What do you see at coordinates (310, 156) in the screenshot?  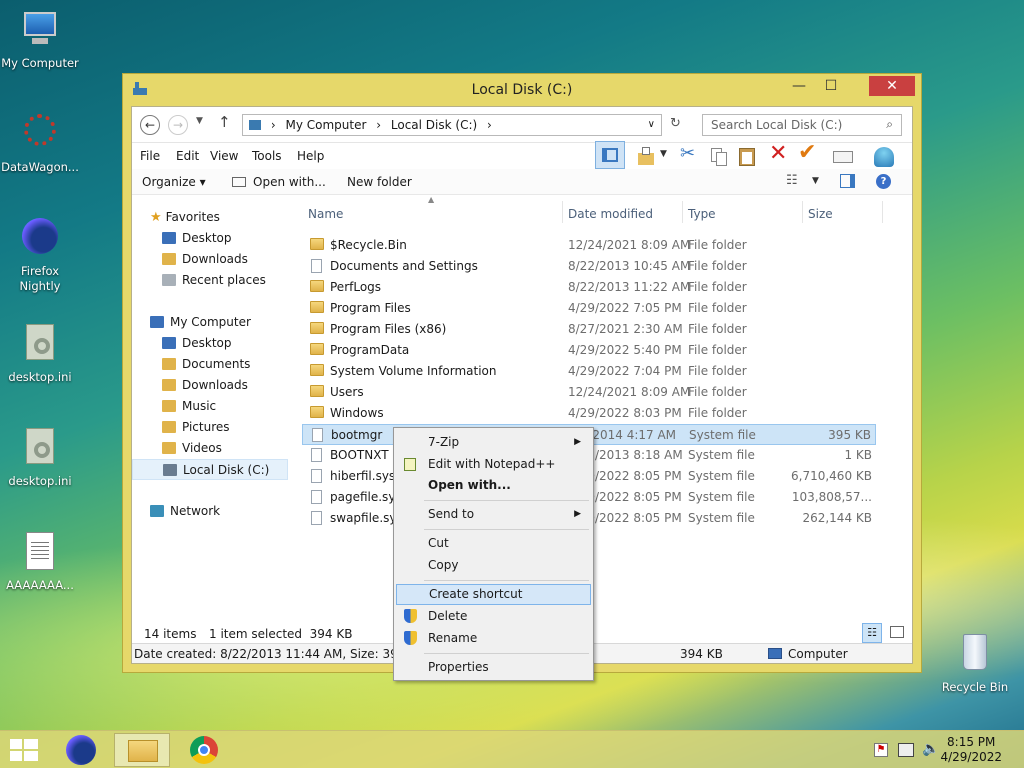 I see `menu-help: Help` at bounding box center [310, 156].